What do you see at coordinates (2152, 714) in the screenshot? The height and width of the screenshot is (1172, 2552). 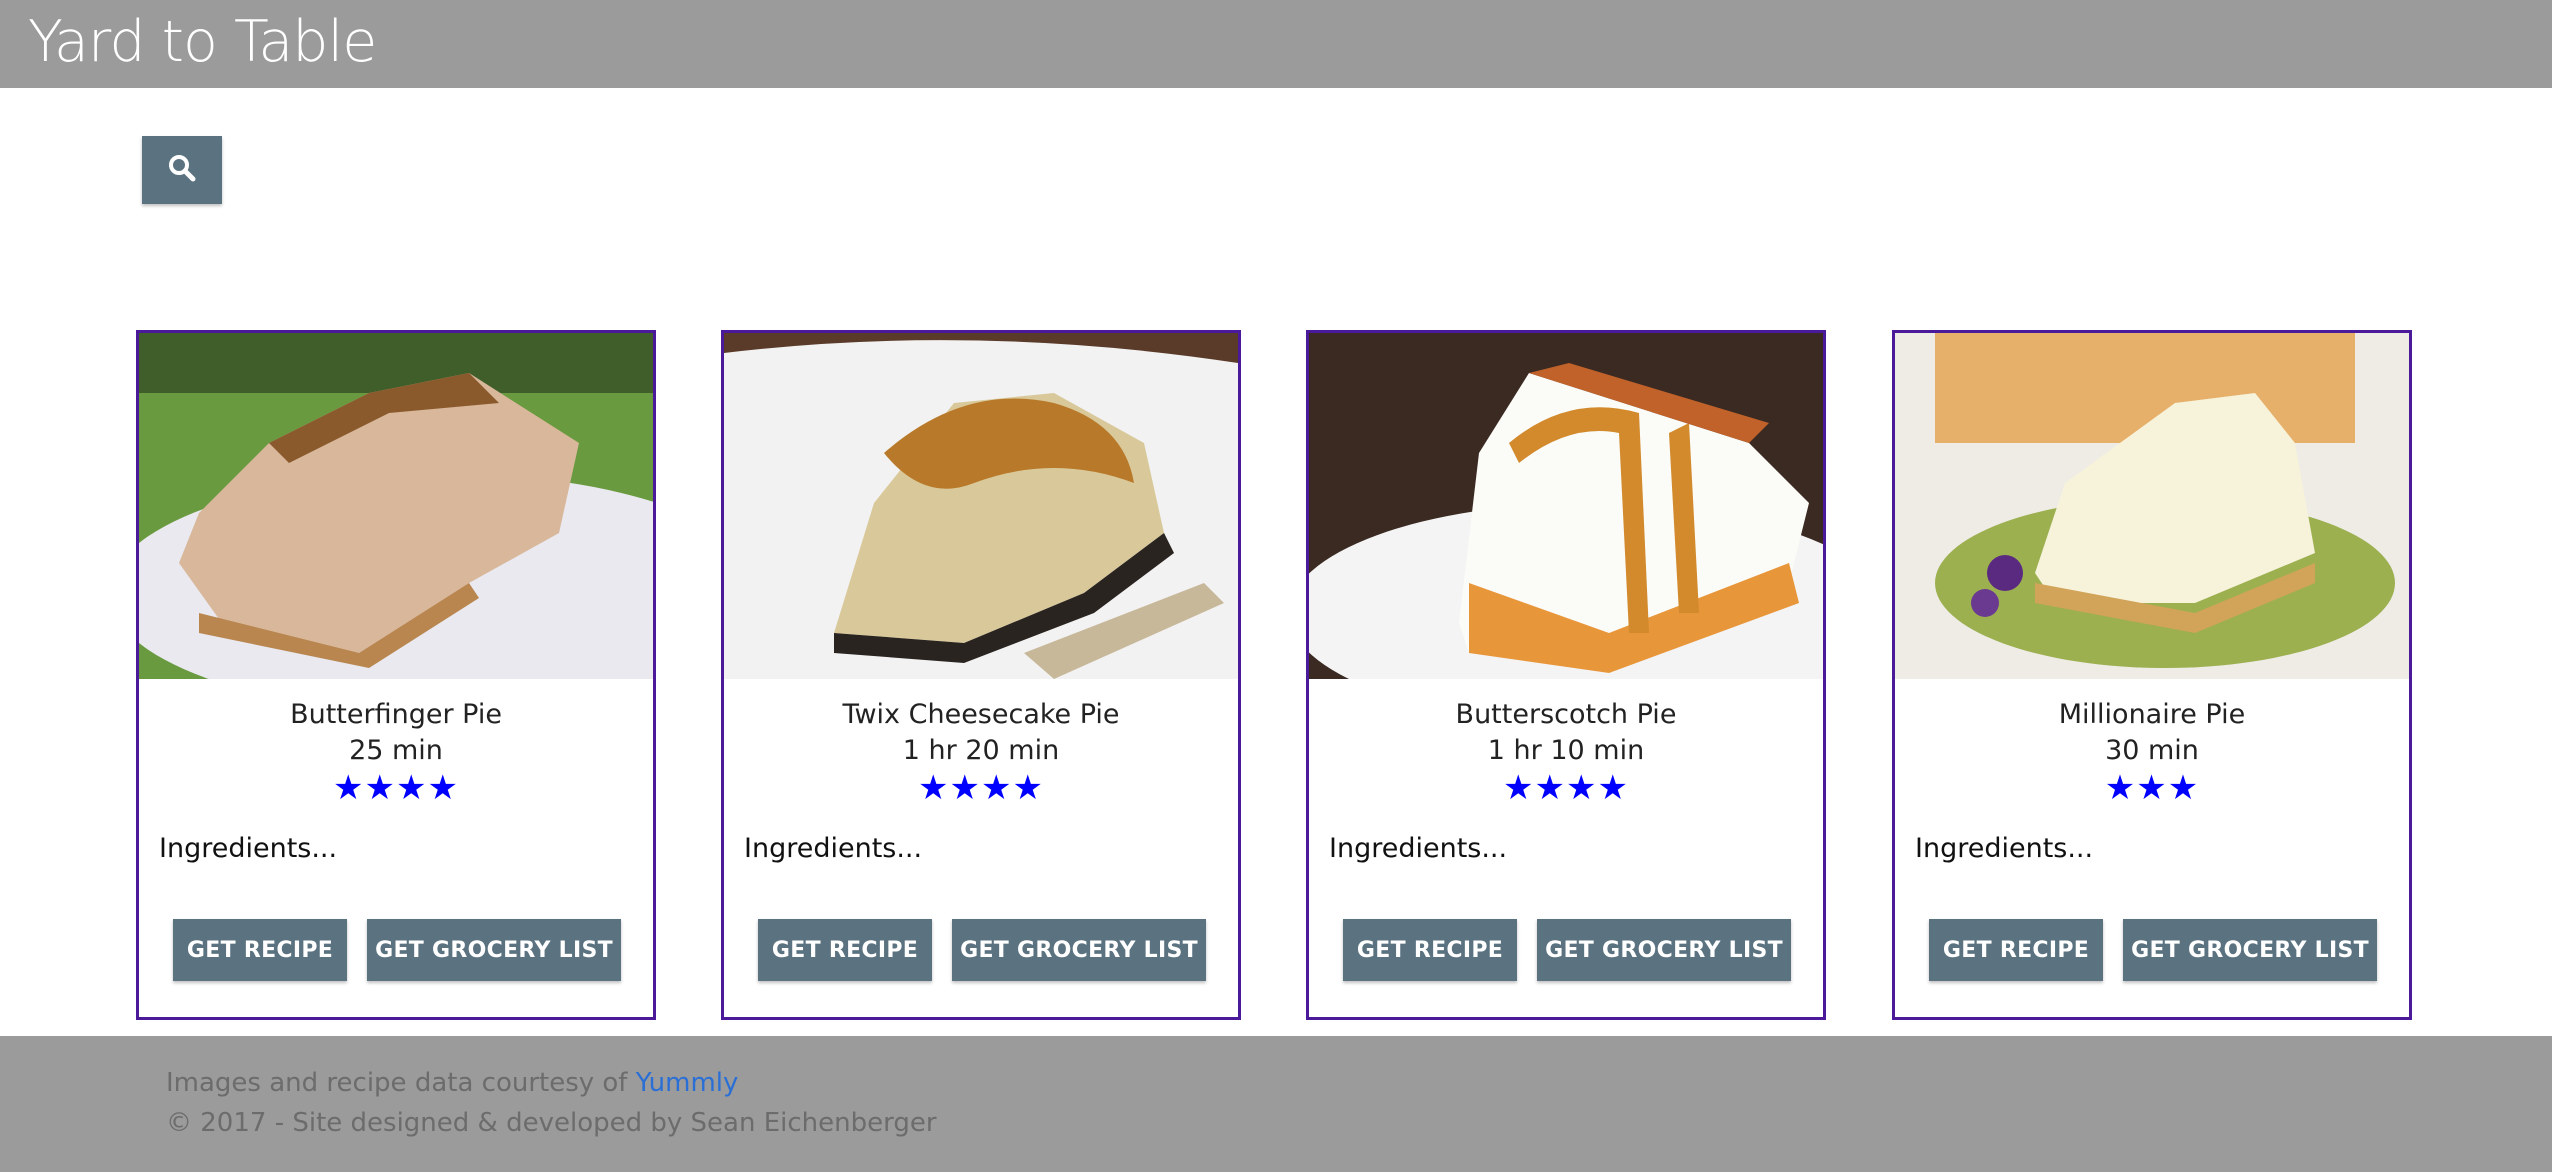 I see `recipe-name: Millionaire Pie` at bounding box center [2152, 714].